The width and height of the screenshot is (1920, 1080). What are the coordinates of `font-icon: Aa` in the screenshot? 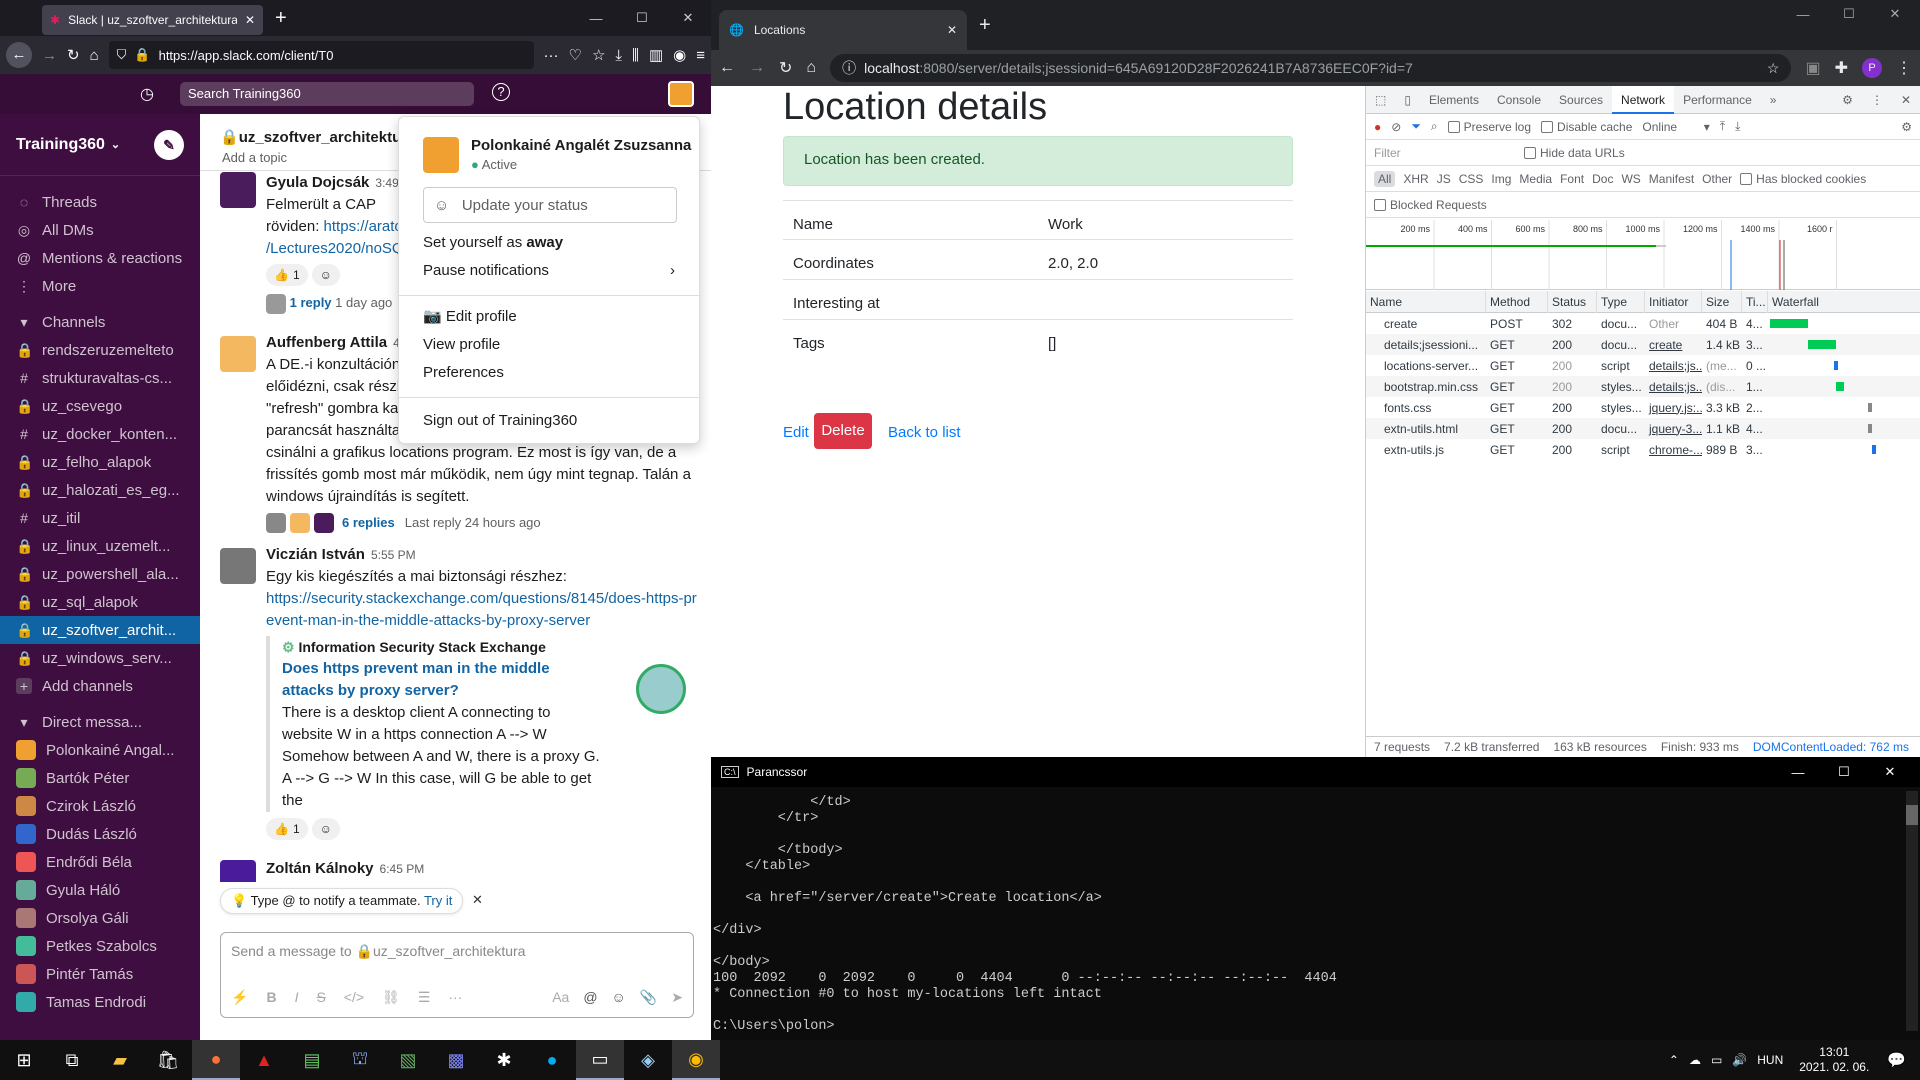 It's located at (560, 997).